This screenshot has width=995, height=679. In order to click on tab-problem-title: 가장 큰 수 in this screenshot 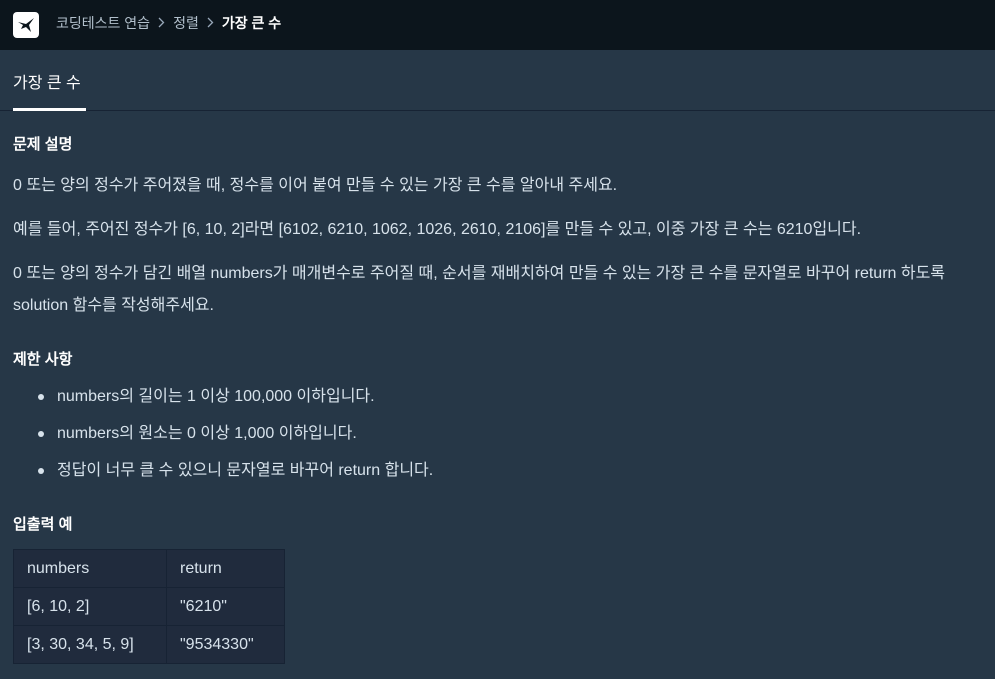, I will do `click(47, 80)`.